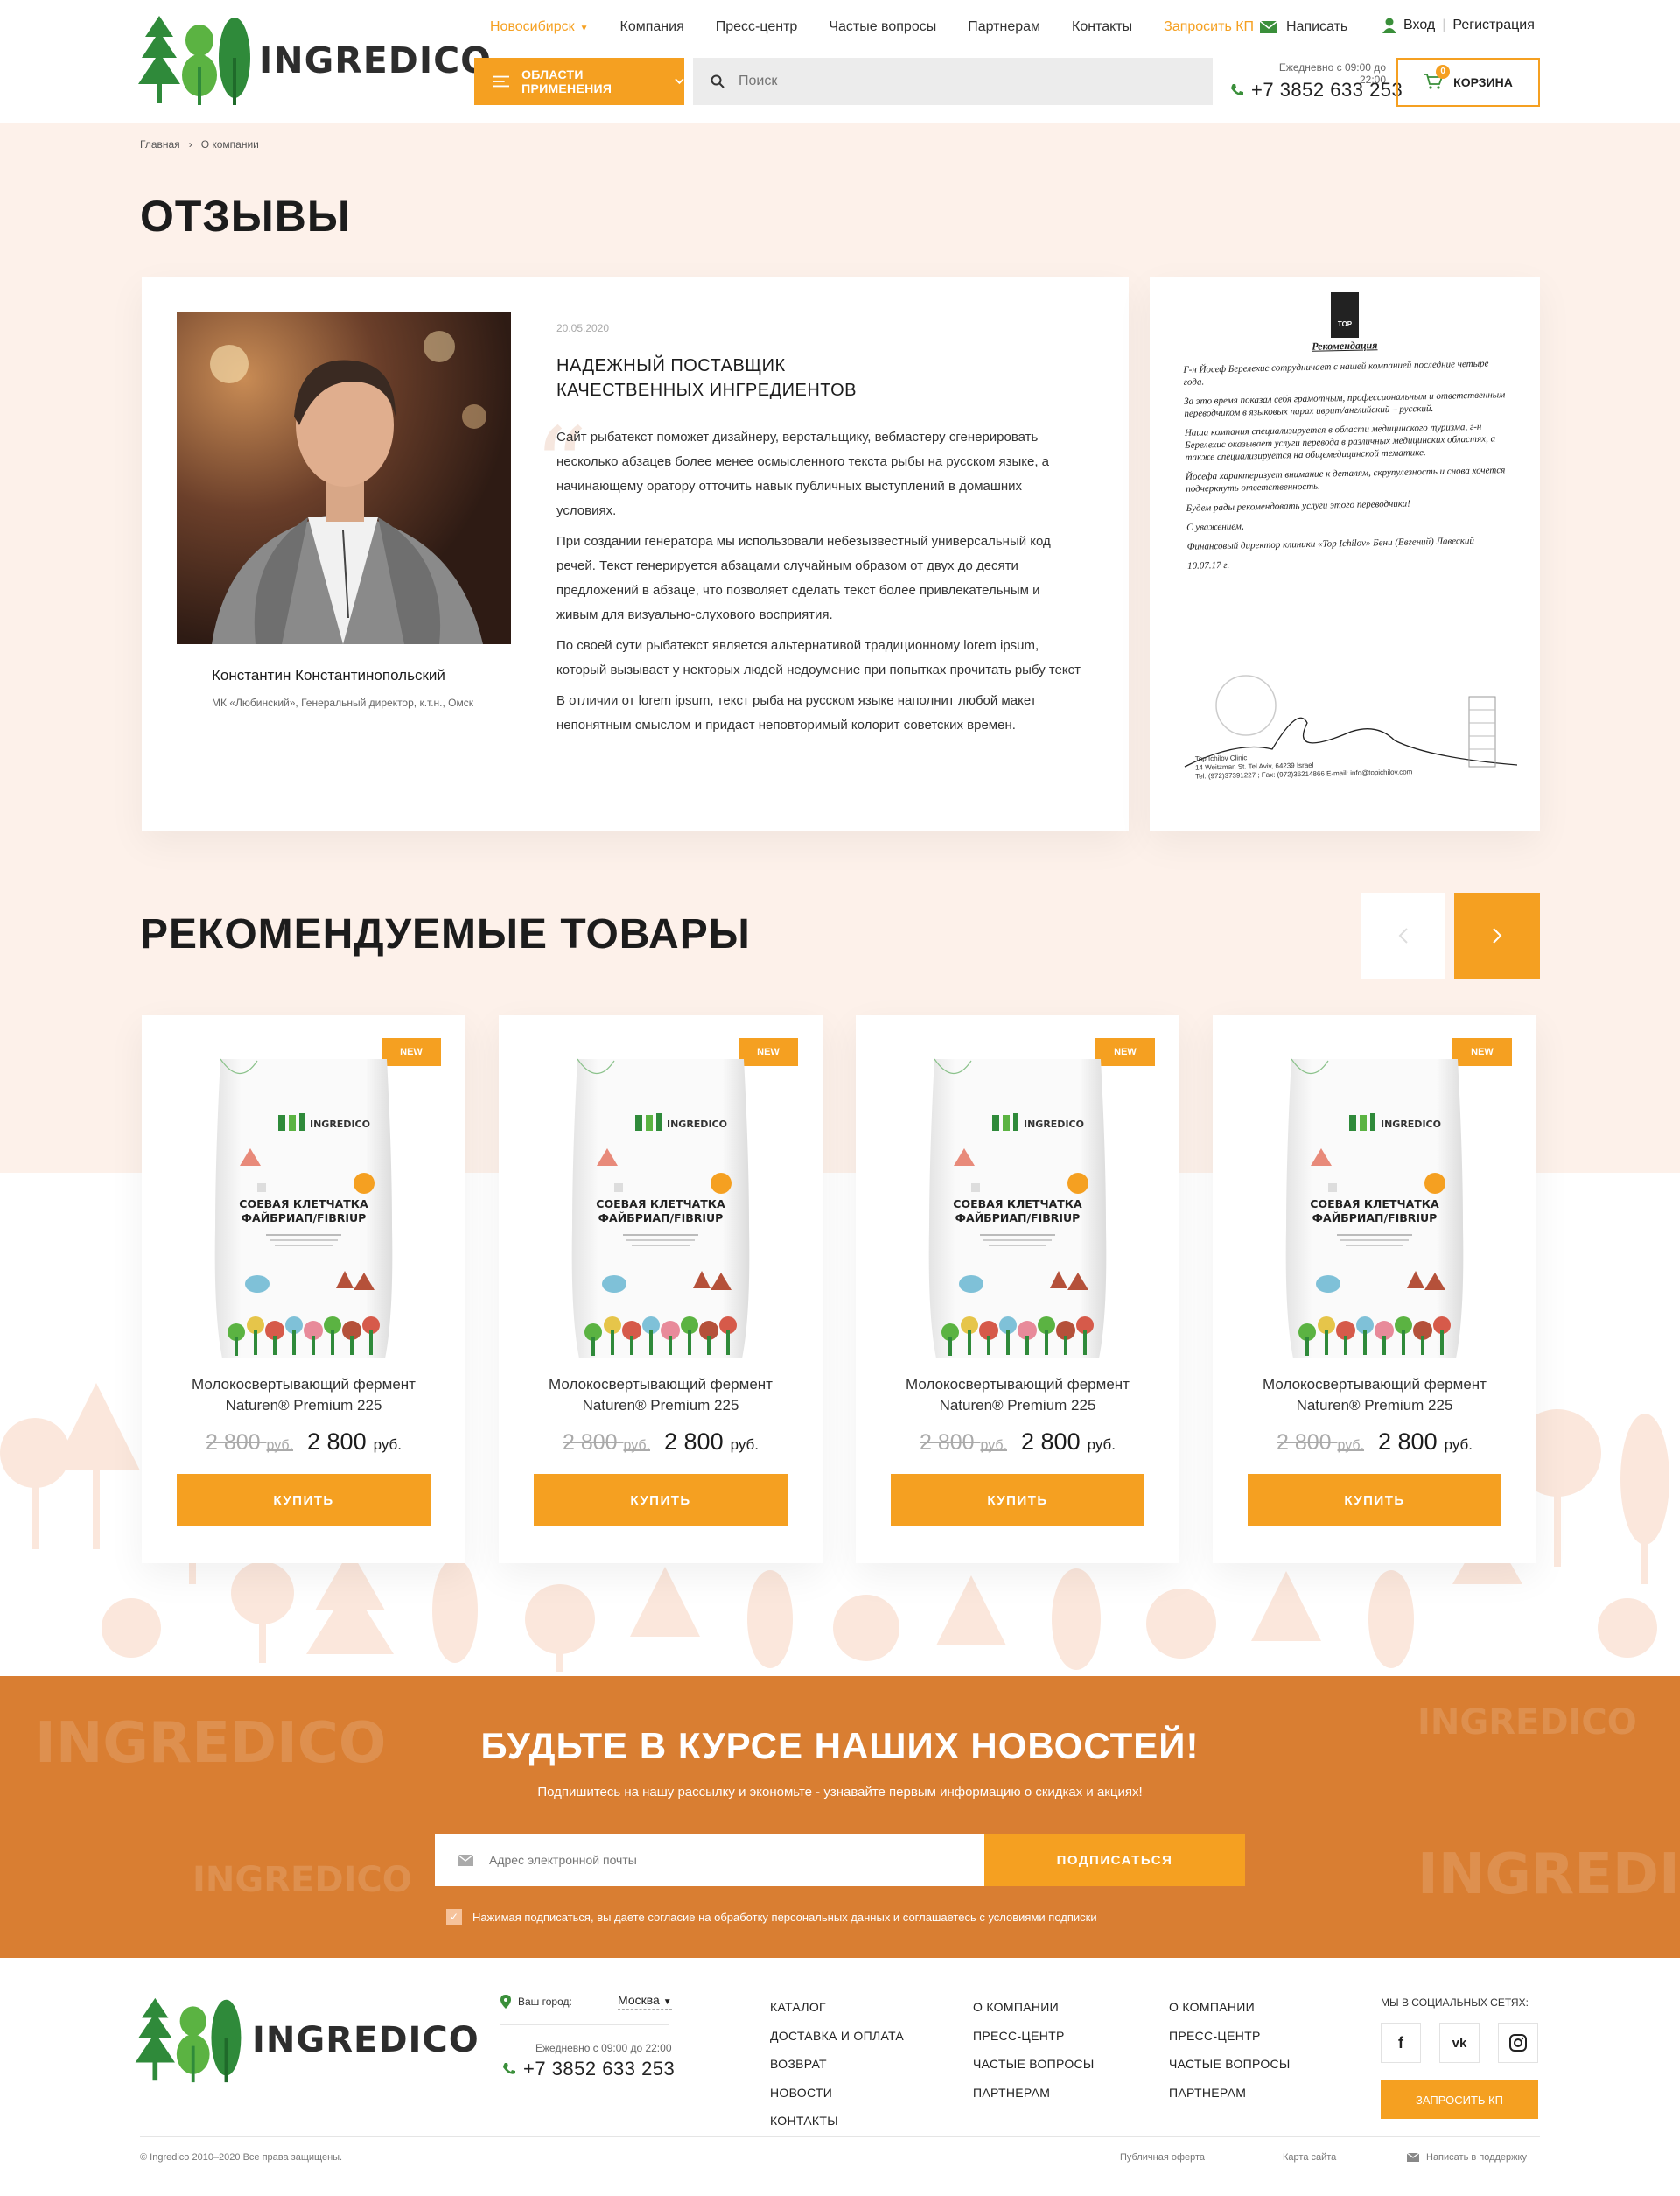 The height and width of the screenshot is (2196, 1680). I want to click on chevron-right-icon, so click(1497, 936).